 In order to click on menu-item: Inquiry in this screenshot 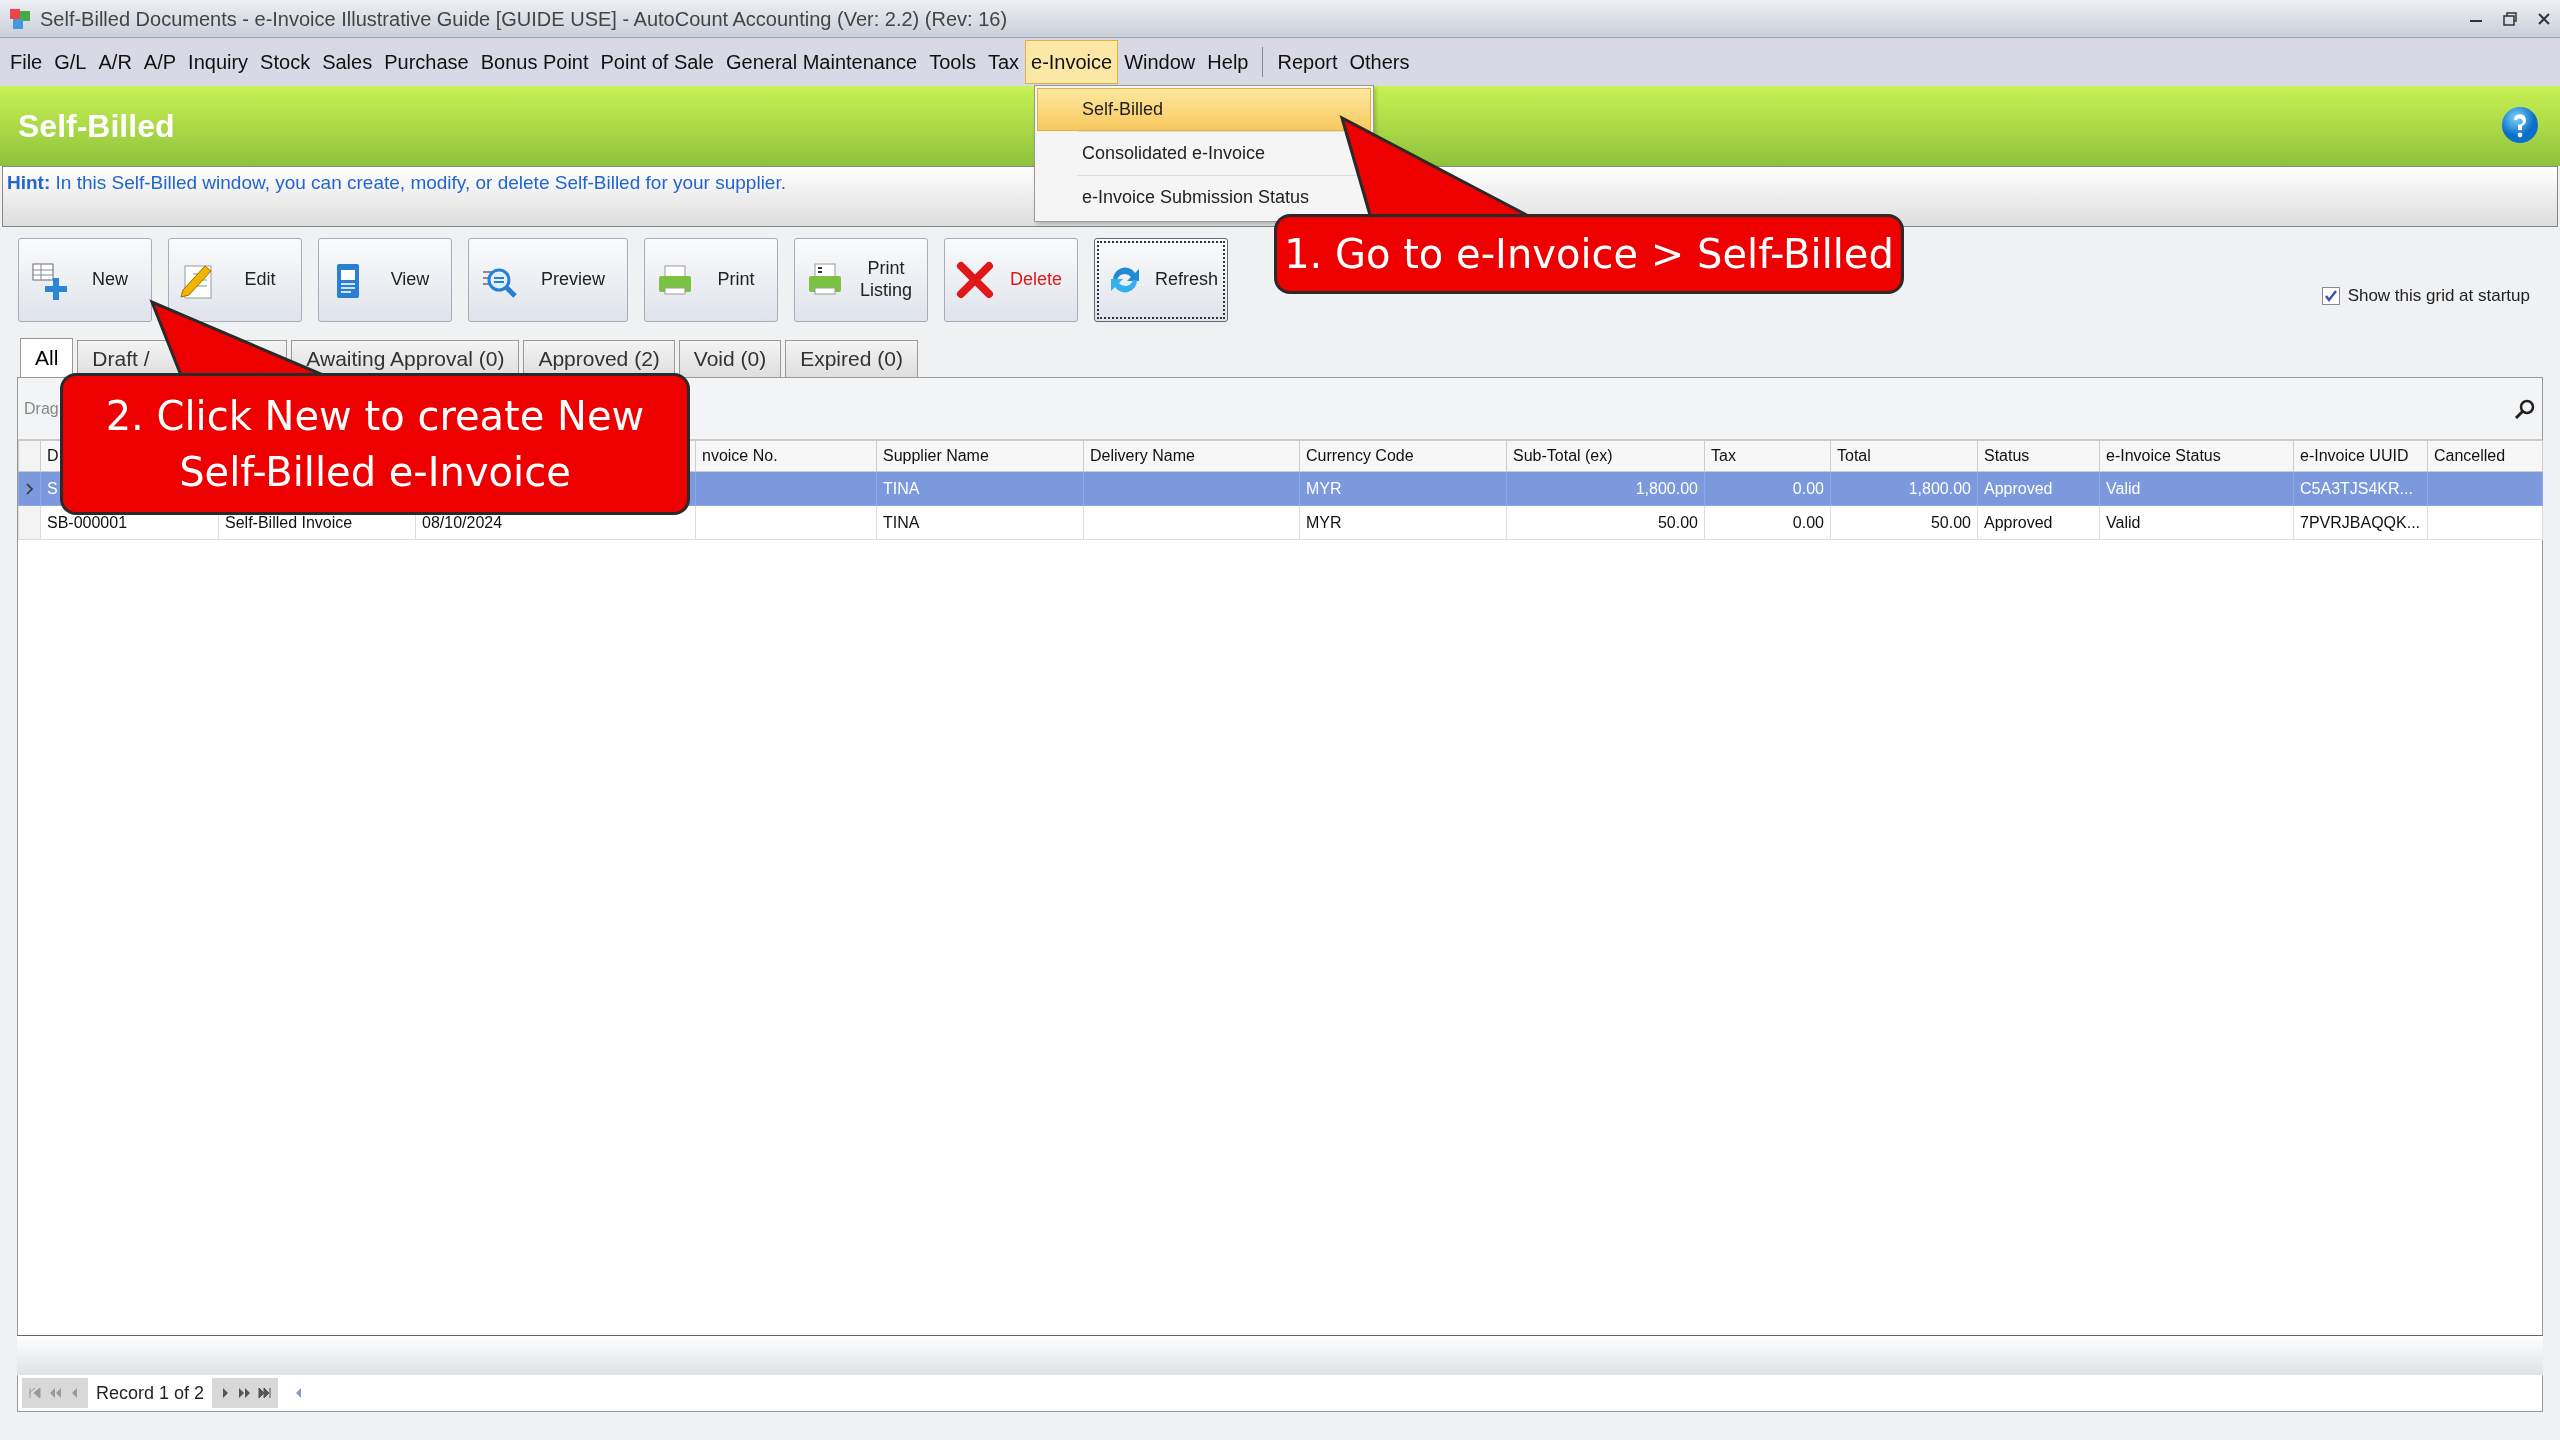, I will do `click(218, 62)`.